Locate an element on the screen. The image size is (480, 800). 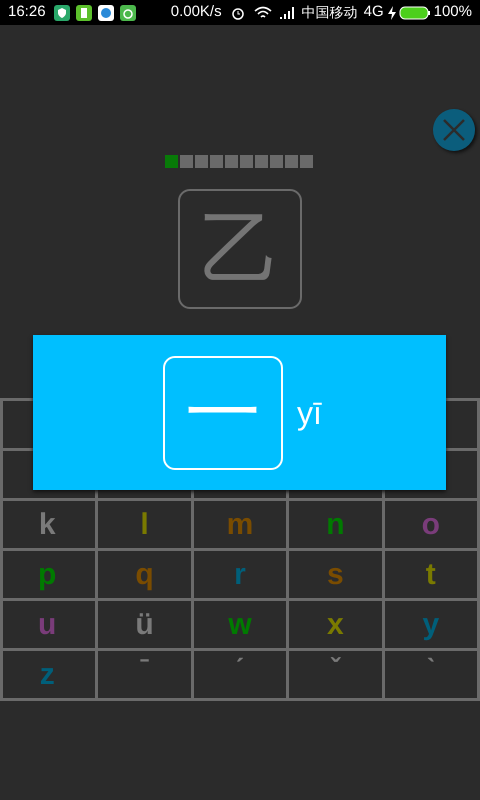
key-cell: m is located at coordinates (240, 524).